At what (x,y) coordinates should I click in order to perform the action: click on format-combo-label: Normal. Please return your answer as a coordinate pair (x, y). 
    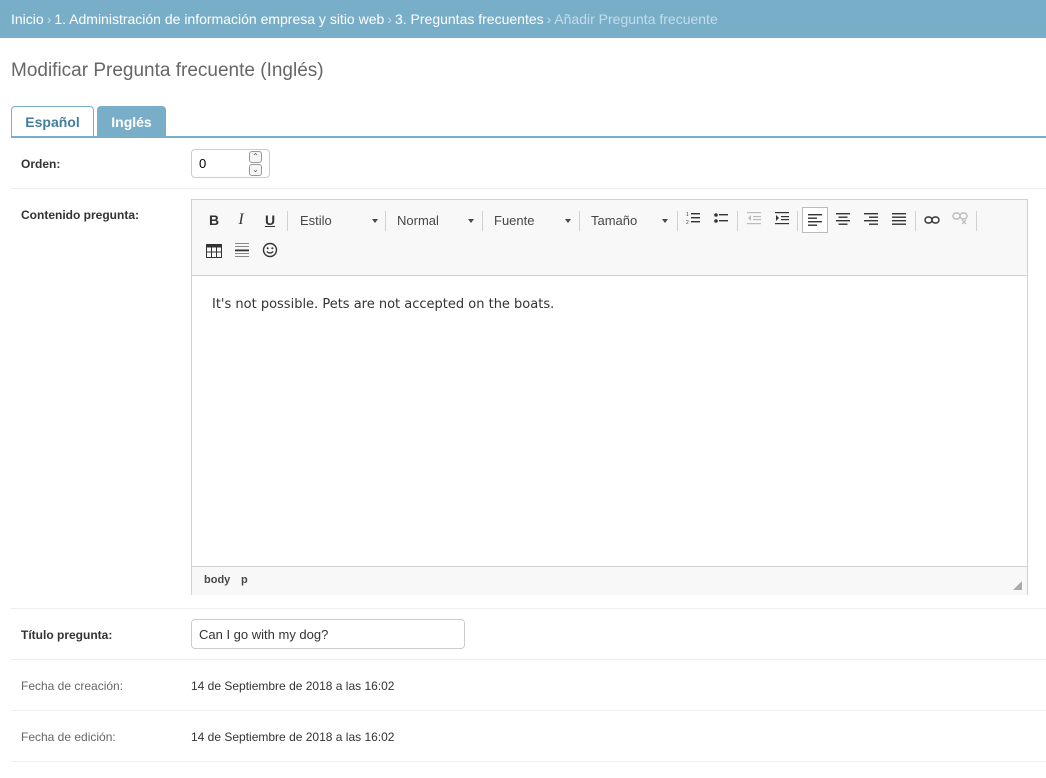
    Looking at the image, I should click on (418, 220).